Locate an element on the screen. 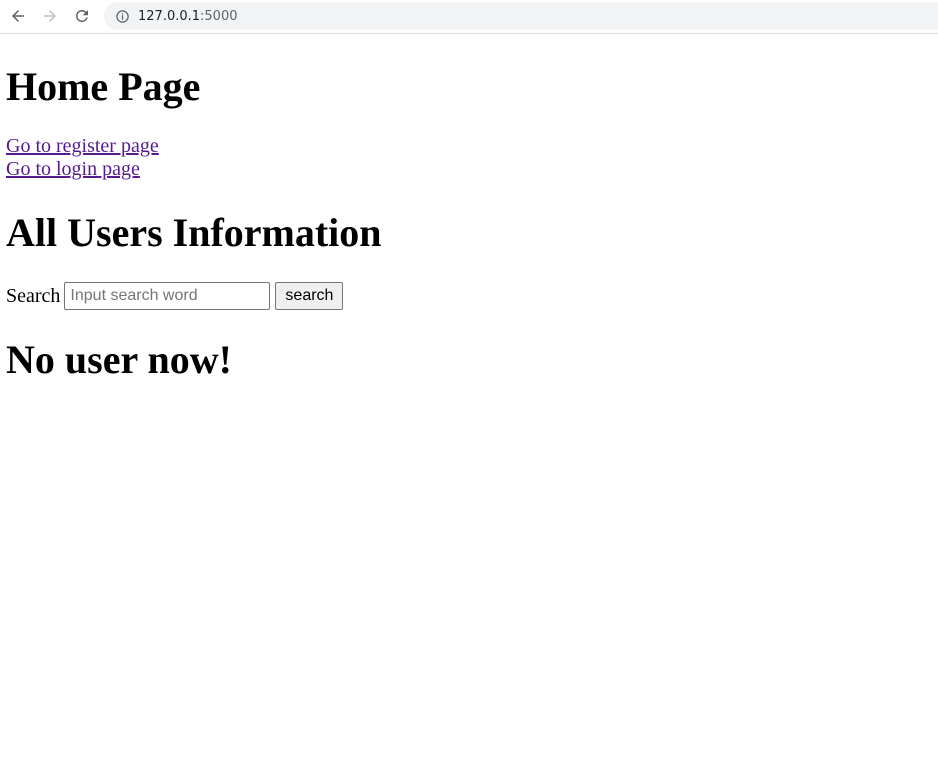  arrow-right-icon is located at coordinates (50, 16).